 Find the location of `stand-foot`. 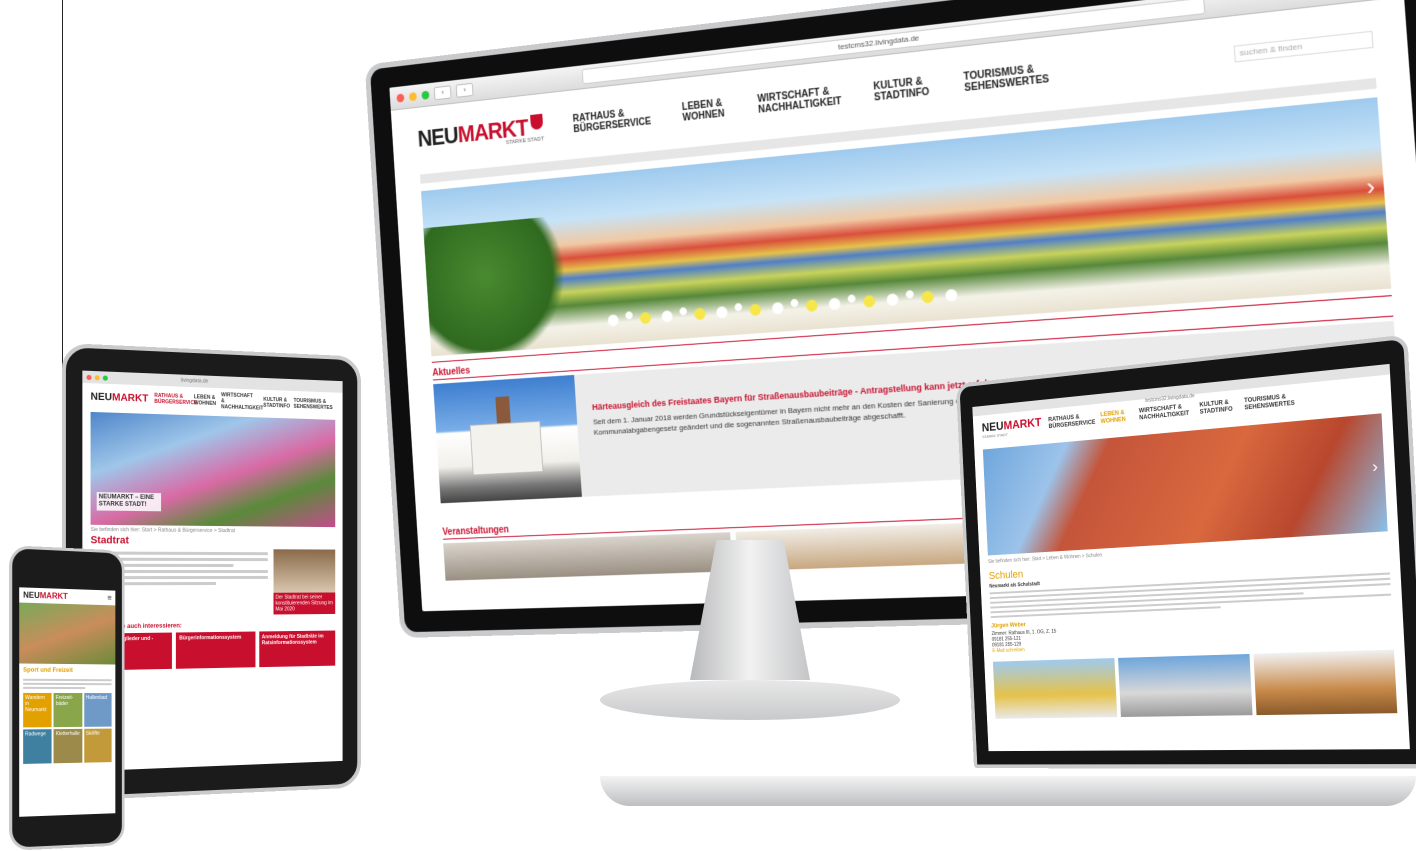

stand-foot is located at coordinates (750, 700).